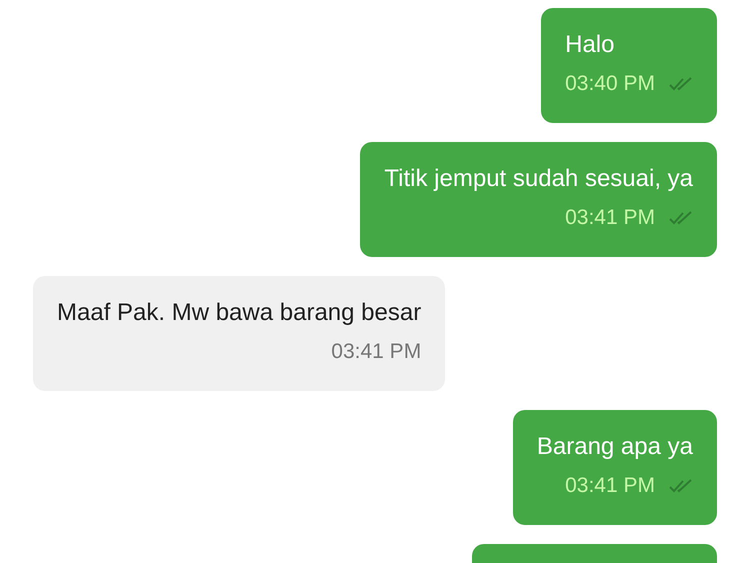 Image resolution: width=750 pixels, height=563 pixels. Describe the element at coordinates (538, 179) in the screenshot. I see `message-text: Titik jemput sudah sesuai, ya` at that location.